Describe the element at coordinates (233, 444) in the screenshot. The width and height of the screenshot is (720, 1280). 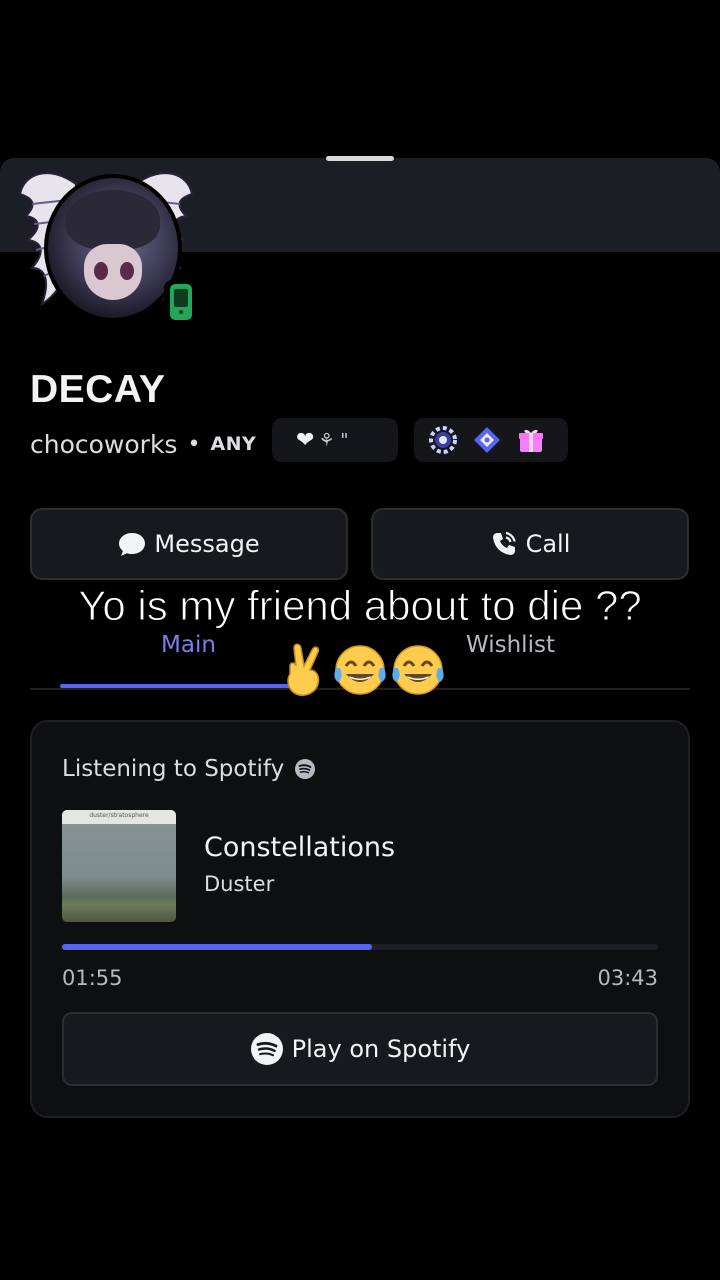
I see `clan-tag: ANY` at that location.